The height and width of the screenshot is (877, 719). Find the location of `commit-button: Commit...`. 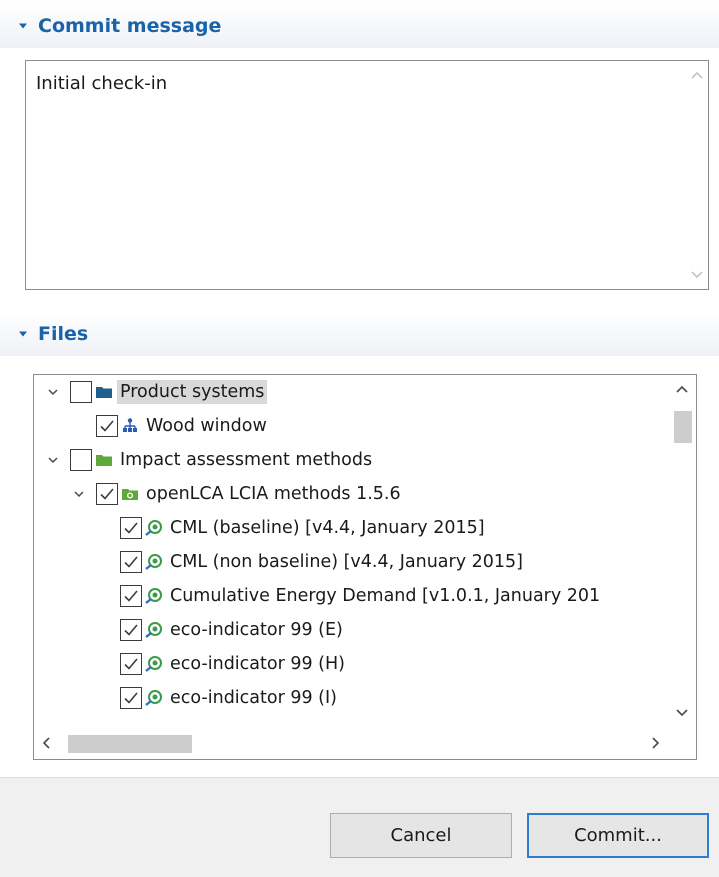

commit-button: Commit... is located at coordinates (618, 835).